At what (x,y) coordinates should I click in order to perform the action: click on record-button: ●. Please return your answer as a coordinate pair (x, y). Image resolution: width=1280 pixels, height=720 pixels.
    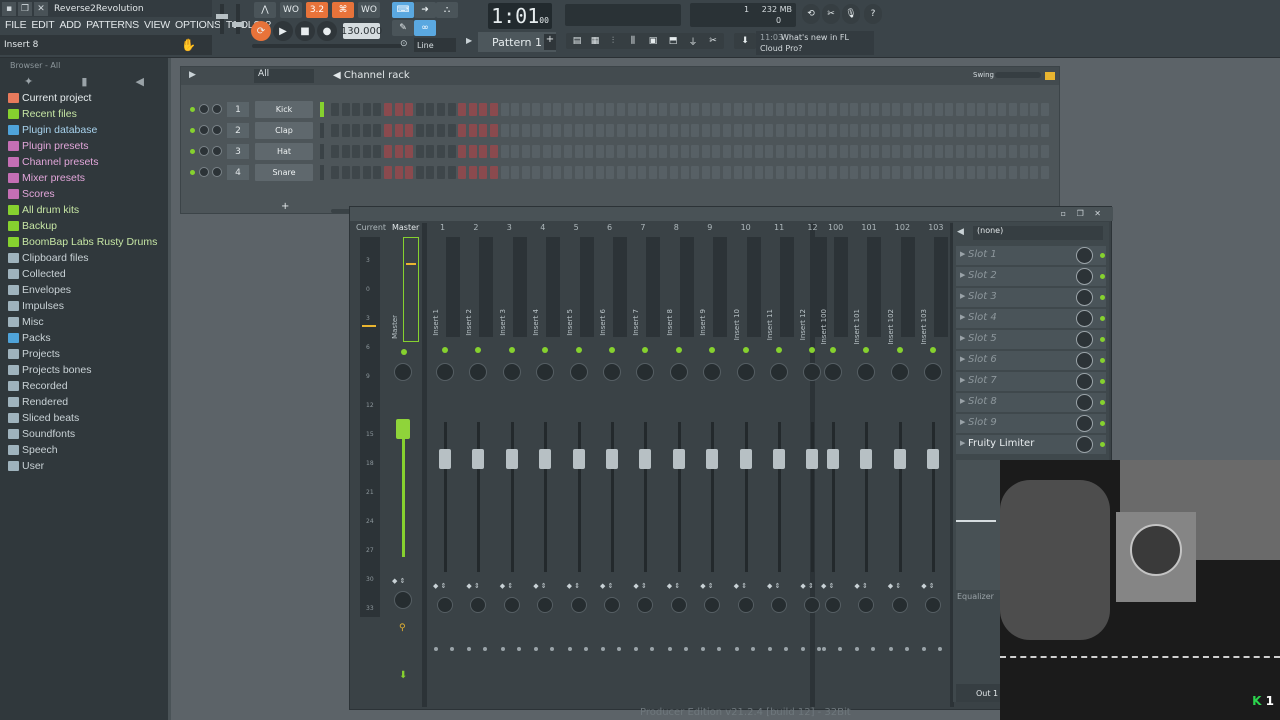
    Looking at the image, I should click on (327, 31).